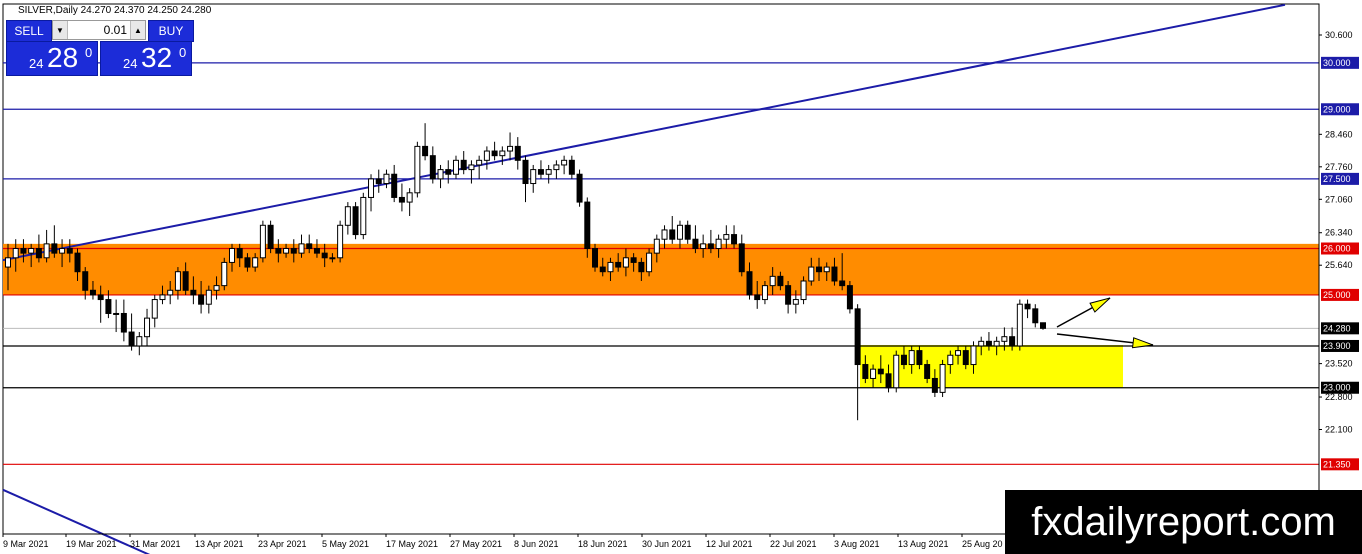 The width and height of the screenshot is (1362, 554). Describe the element at coordinates (89, 52) in the screenshot. I see `sell-price-sup: 0` at that location.